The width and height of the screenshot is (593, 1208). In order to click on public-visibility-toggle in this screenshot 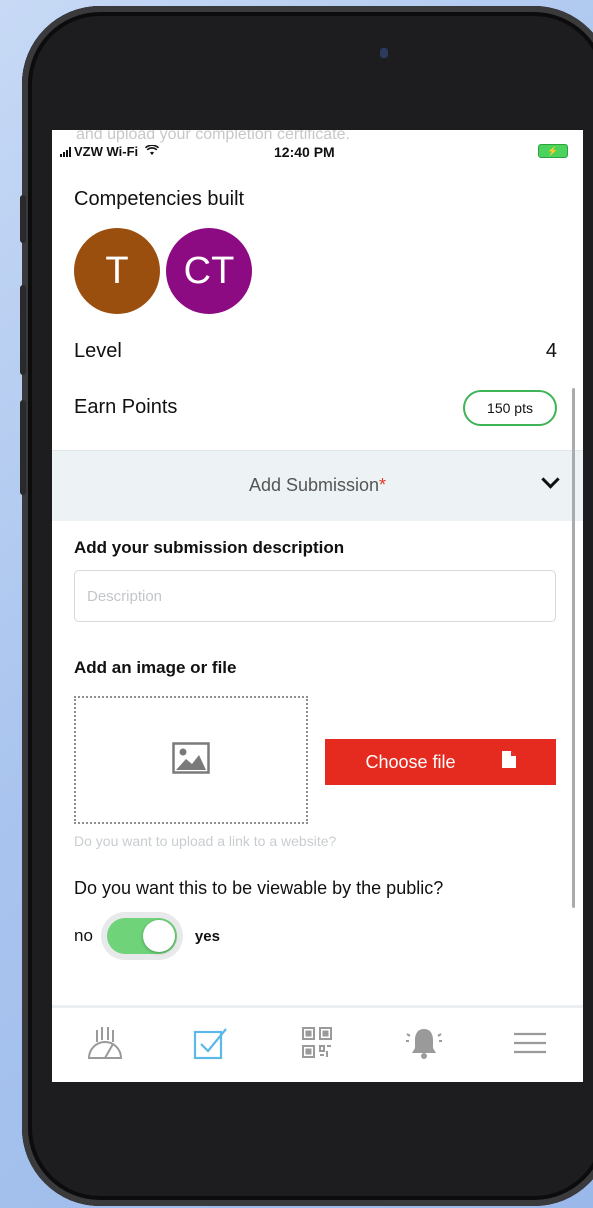, I will do `click(141, 936)`.